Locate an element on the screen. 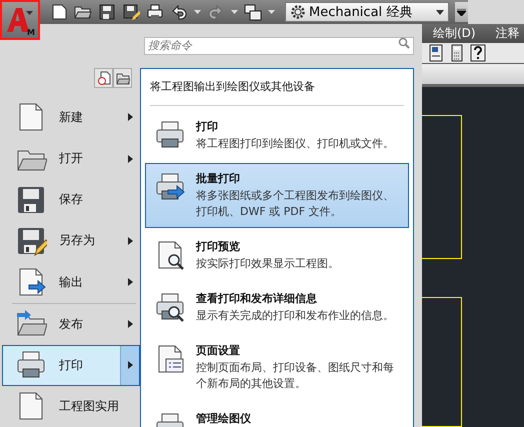  menu-item: 输出 is located at coordinates (71, 282).